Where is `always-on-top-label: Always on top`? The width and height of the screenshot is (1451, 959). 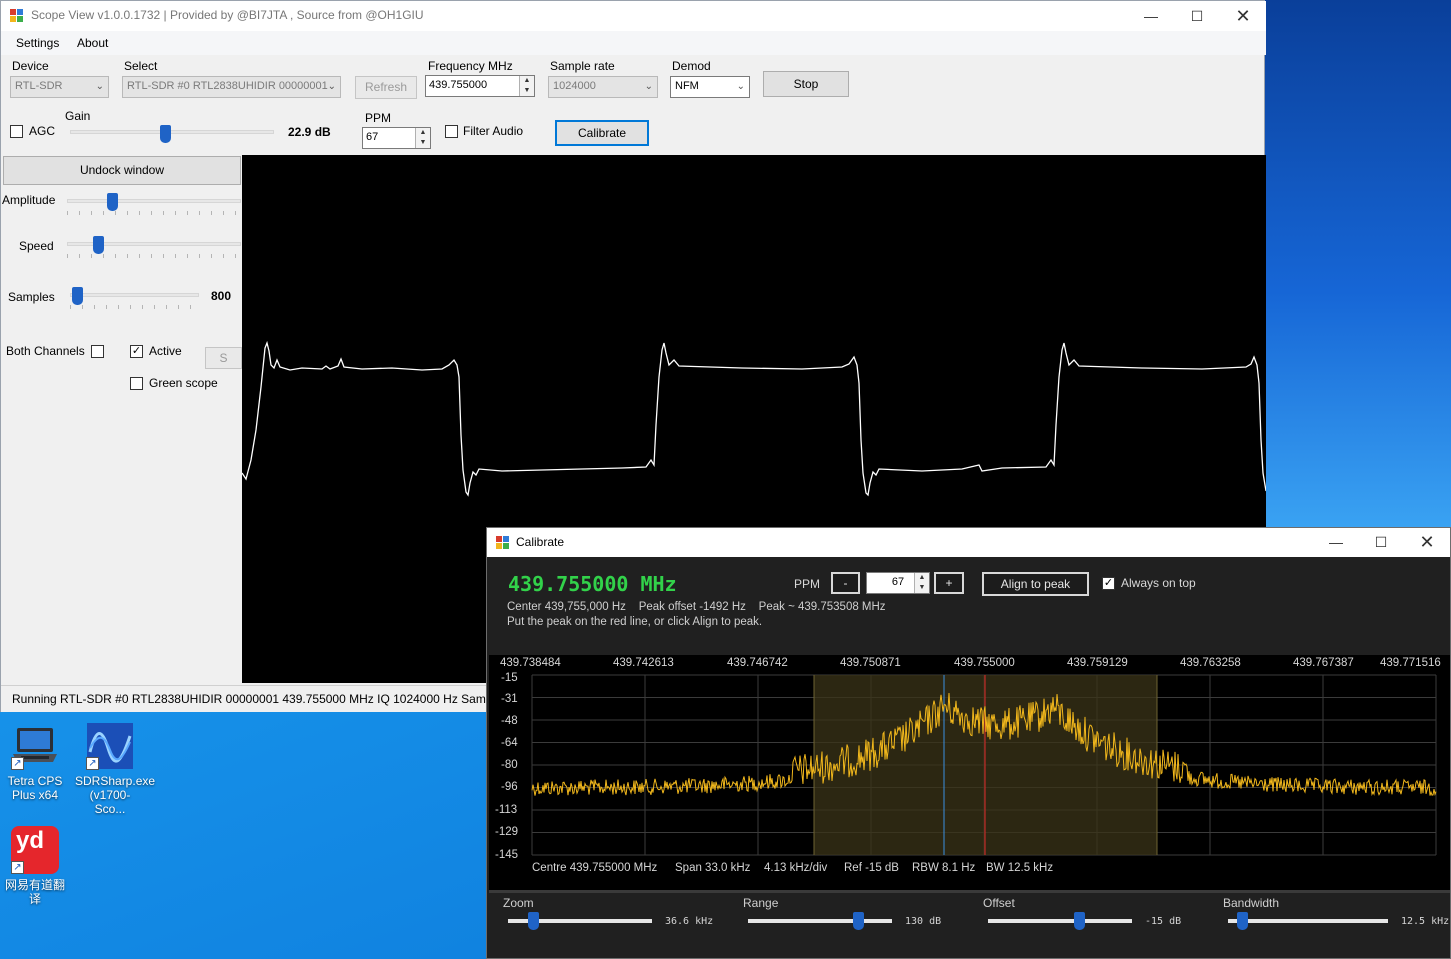 always-on-top-label: Always on top is located at coordinates (1158, 583).